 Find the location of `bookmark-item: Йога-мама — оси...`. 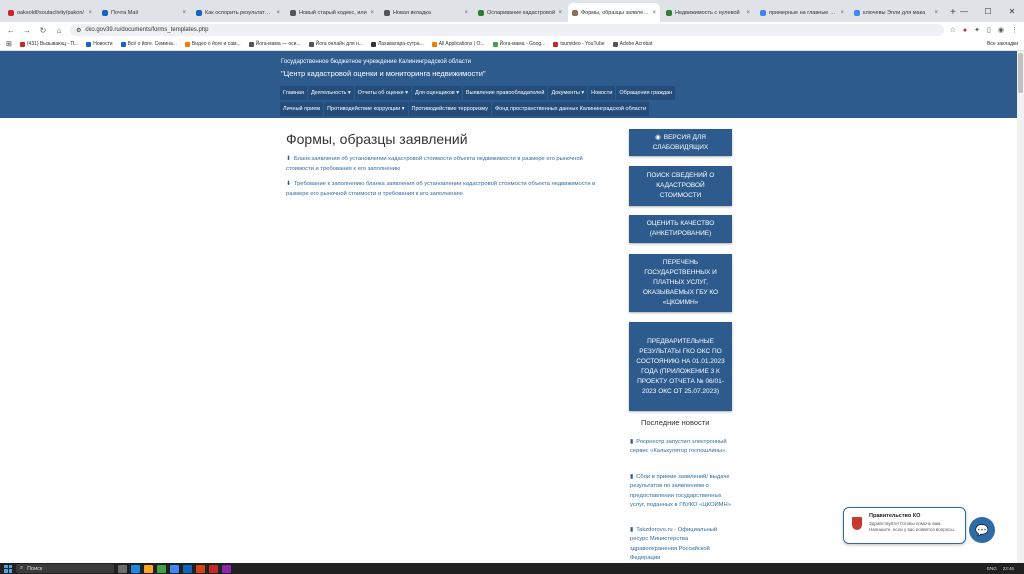

bookmark-item: Йога-мама — оси... is located at coordinates (274, 44).